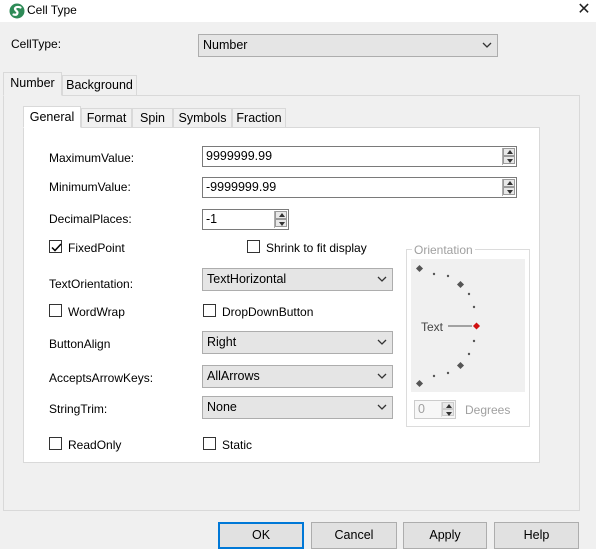 Image resolution: width=596 pixels, height=549 pixels. Describe the element at coordinates (297, 279) in the screenshot. I see `text-orientation-select: TextHorizontal` at that location.